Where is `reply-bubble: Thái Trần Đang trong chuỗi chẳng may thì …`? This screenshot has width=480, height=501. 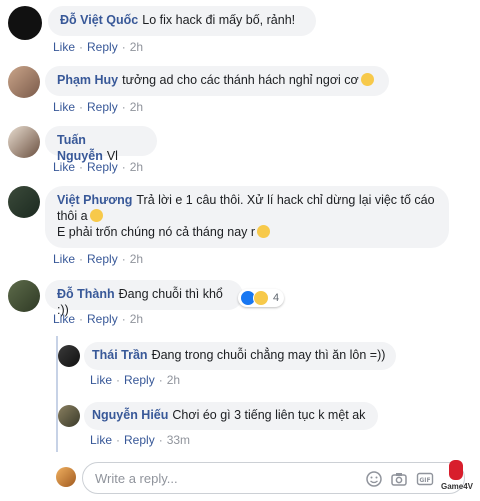 reply-bubble: Thái Trần Đang trong chuỗi chẳng may thì … is located at coordinates (240, 356).